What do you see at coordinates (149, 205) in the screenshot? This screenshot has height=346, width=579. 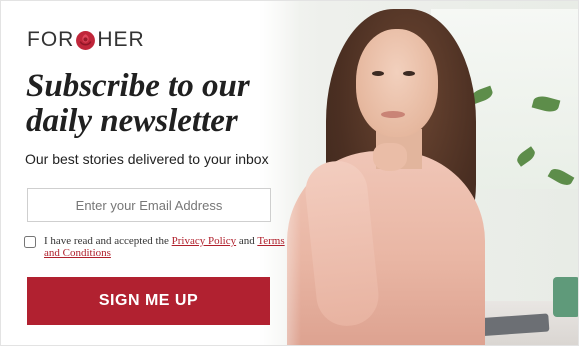 I see `email-input` at bounding box center [149, 205].